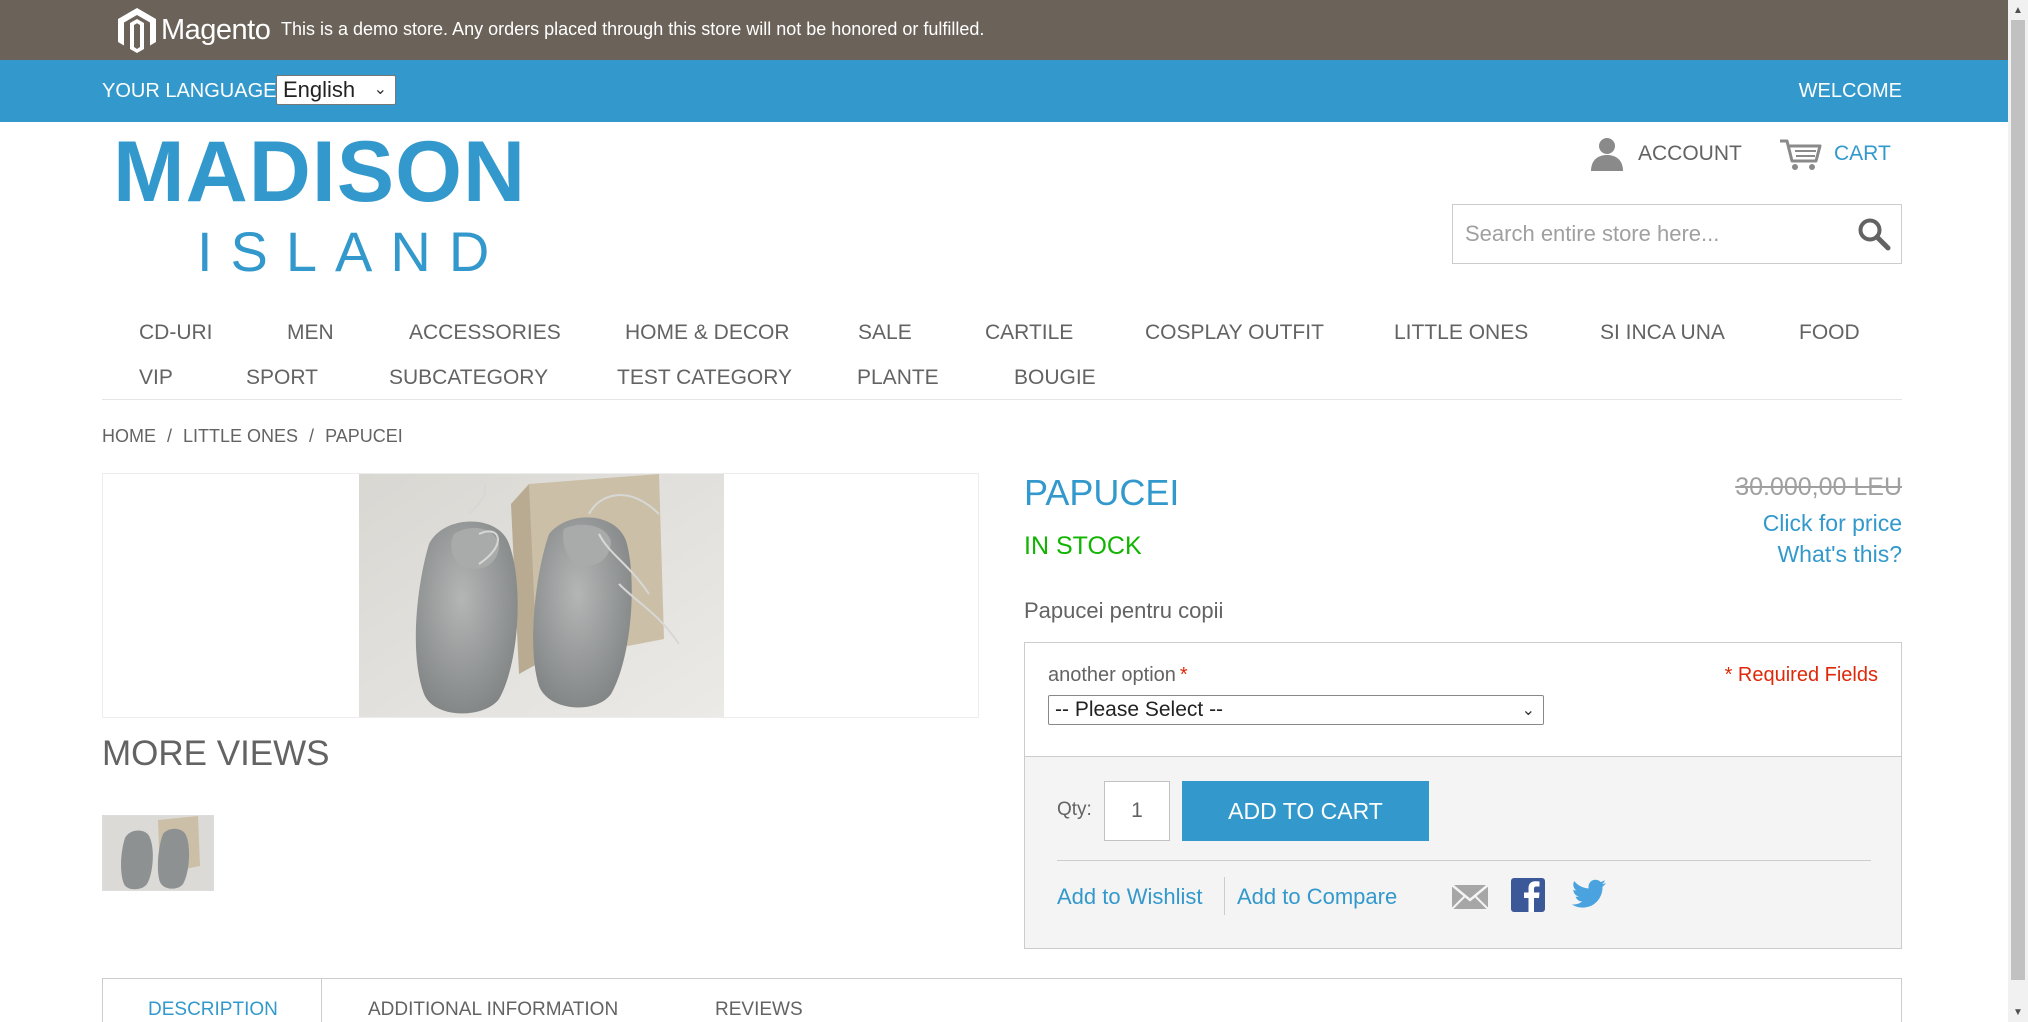 This screenshot has height=1022, width=2028. I want to click on option-label-text: another option, so click(1112, 675).